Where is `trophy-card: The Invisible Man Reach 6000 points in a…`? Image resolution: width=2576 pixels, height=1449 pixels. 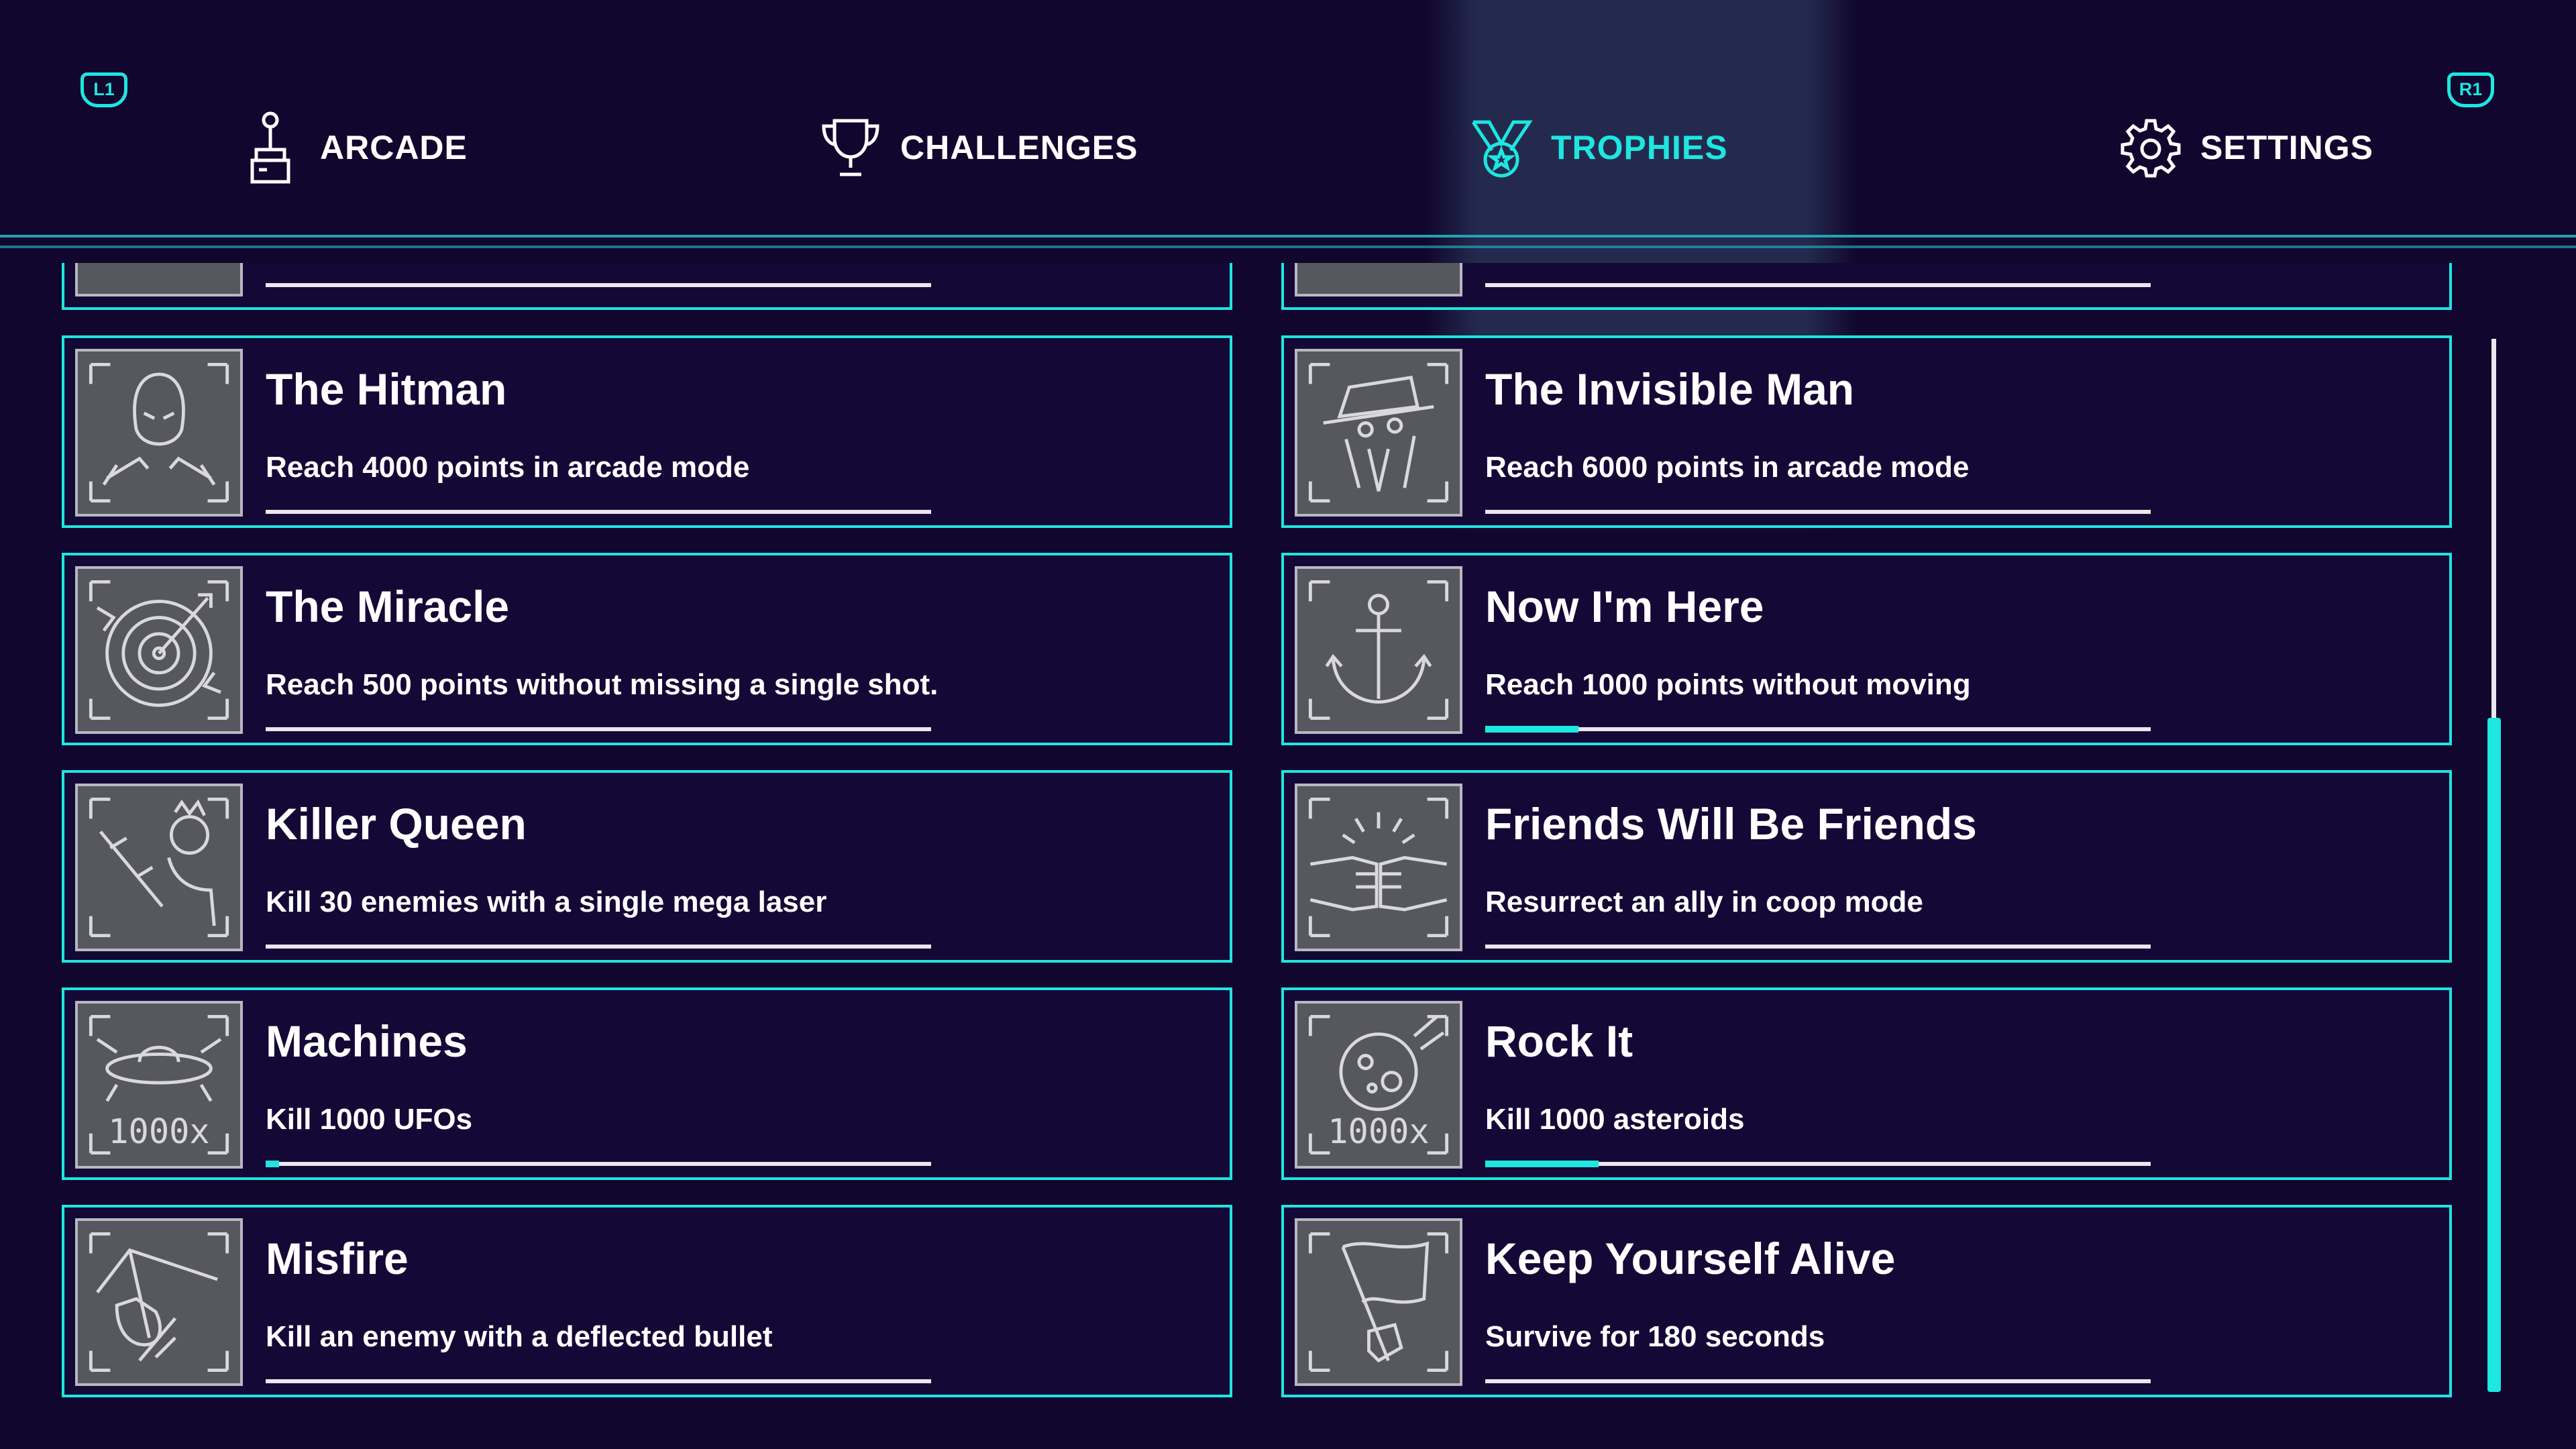 trophy-card: The Invisible Man Reach 6000 points in a… is located at coordinates (1866, 431).